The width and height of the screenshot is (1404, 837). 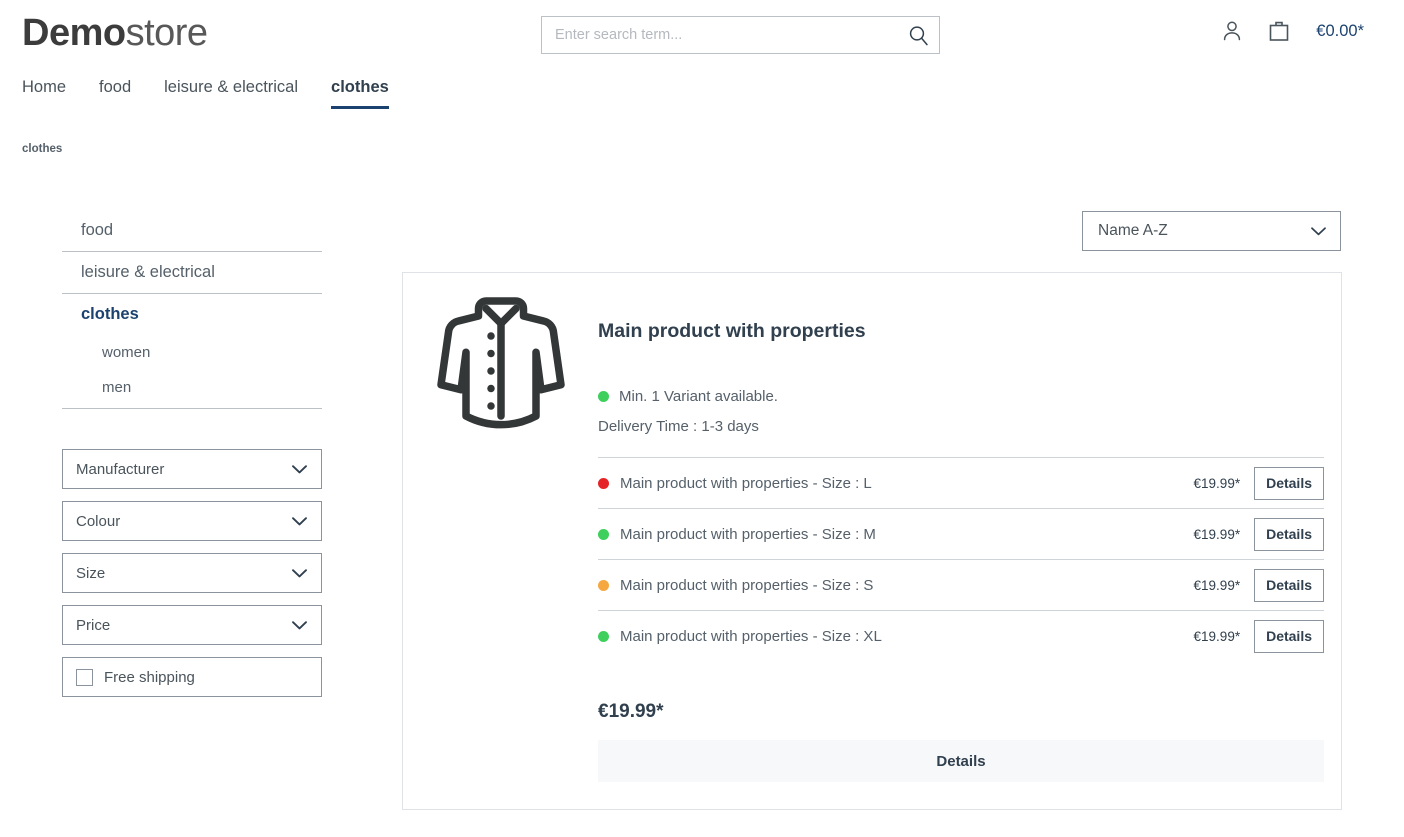 I want to click on site-header: Demostore Enter search term... €0.00*, so click(x=702, y=35).